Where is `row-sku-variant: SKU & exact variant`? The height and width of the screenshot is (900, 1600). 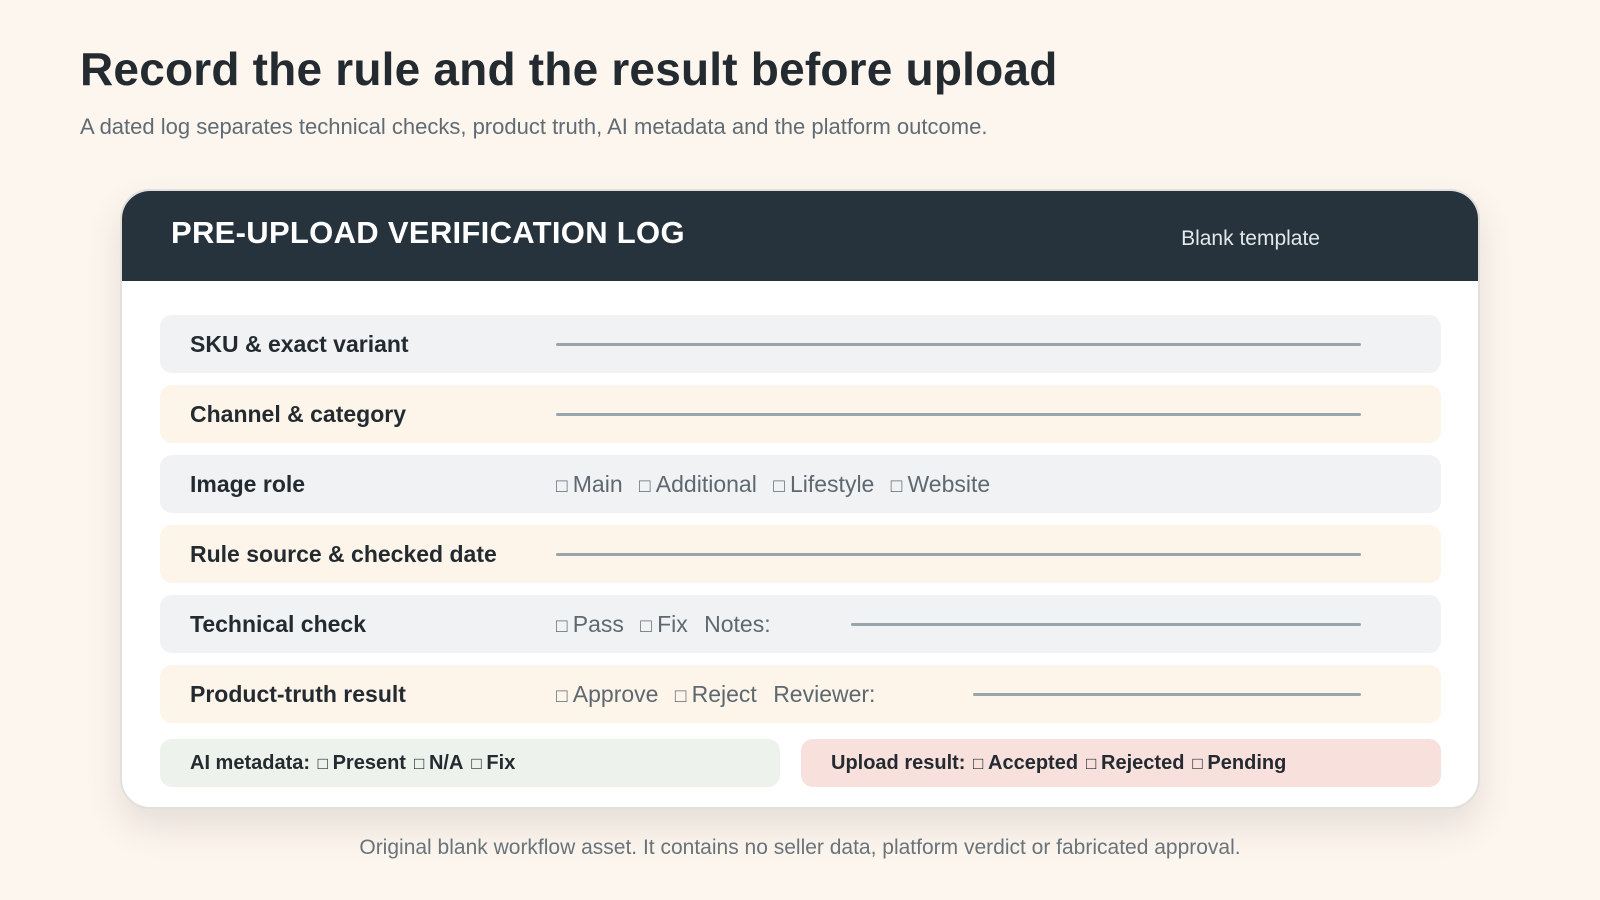
row-sku-variant: SKU & exact variant is located at coordinates (800, 344).